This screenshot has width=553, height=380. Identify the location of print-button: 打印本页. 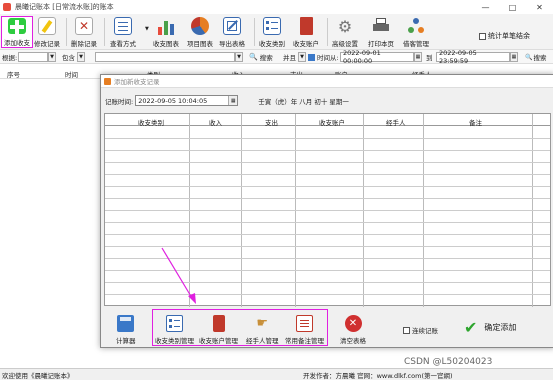
(381, 32).